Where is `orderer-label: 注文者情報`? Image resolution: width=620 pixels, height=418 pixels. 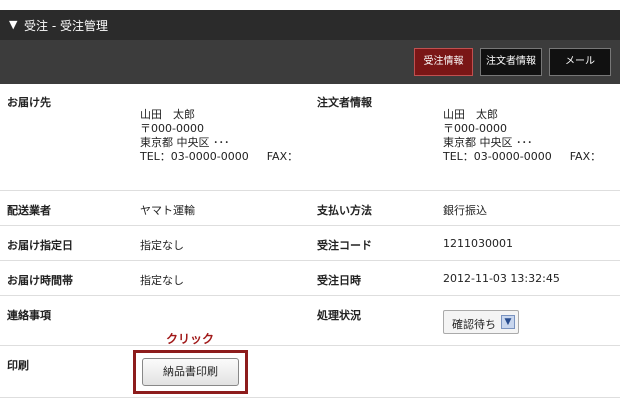 orderer-label: 注文者情報 is located at coordinates (344, 102).